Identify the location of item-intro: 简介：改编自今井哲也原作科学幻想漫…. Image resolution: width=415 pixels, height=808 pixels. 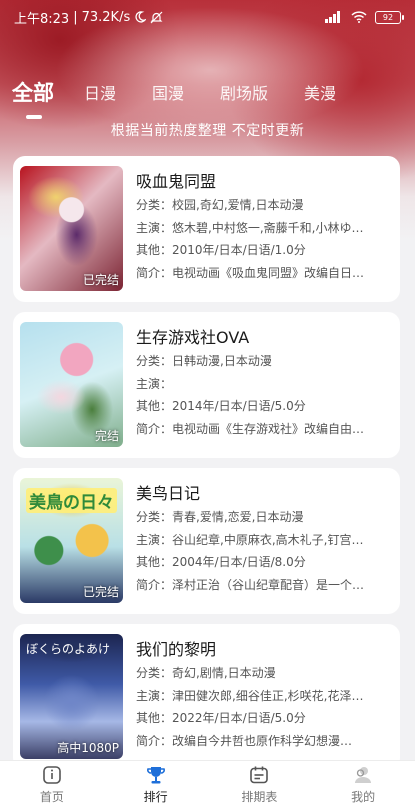
(244, 740).